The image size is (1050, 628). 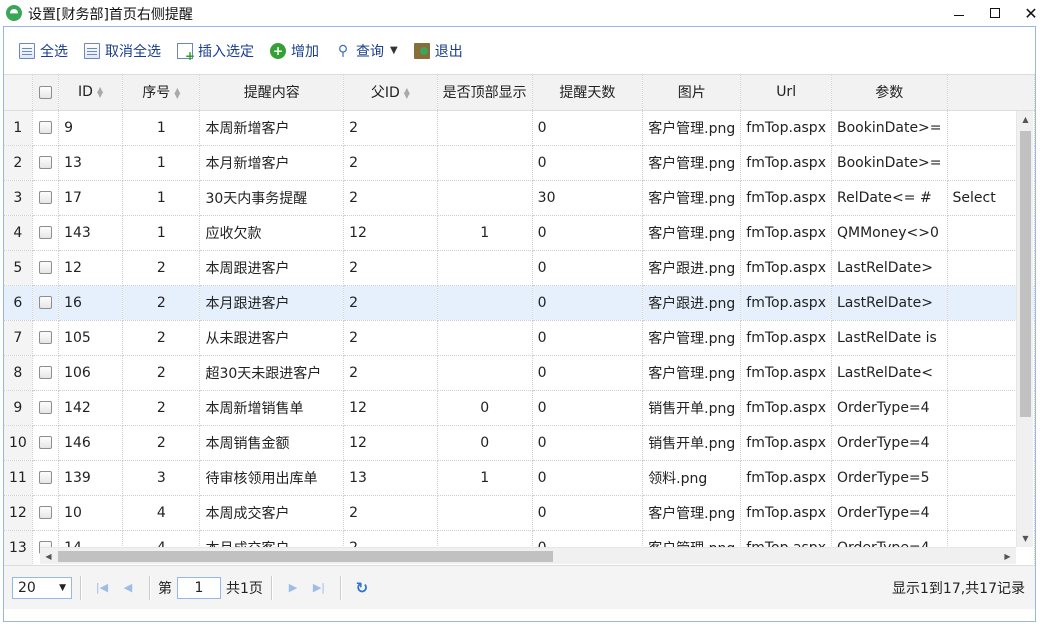 What do you see at coordinates (161, 373) in the screenshot?
I see `cell-seq: 2` at bounding box center [161, 373].